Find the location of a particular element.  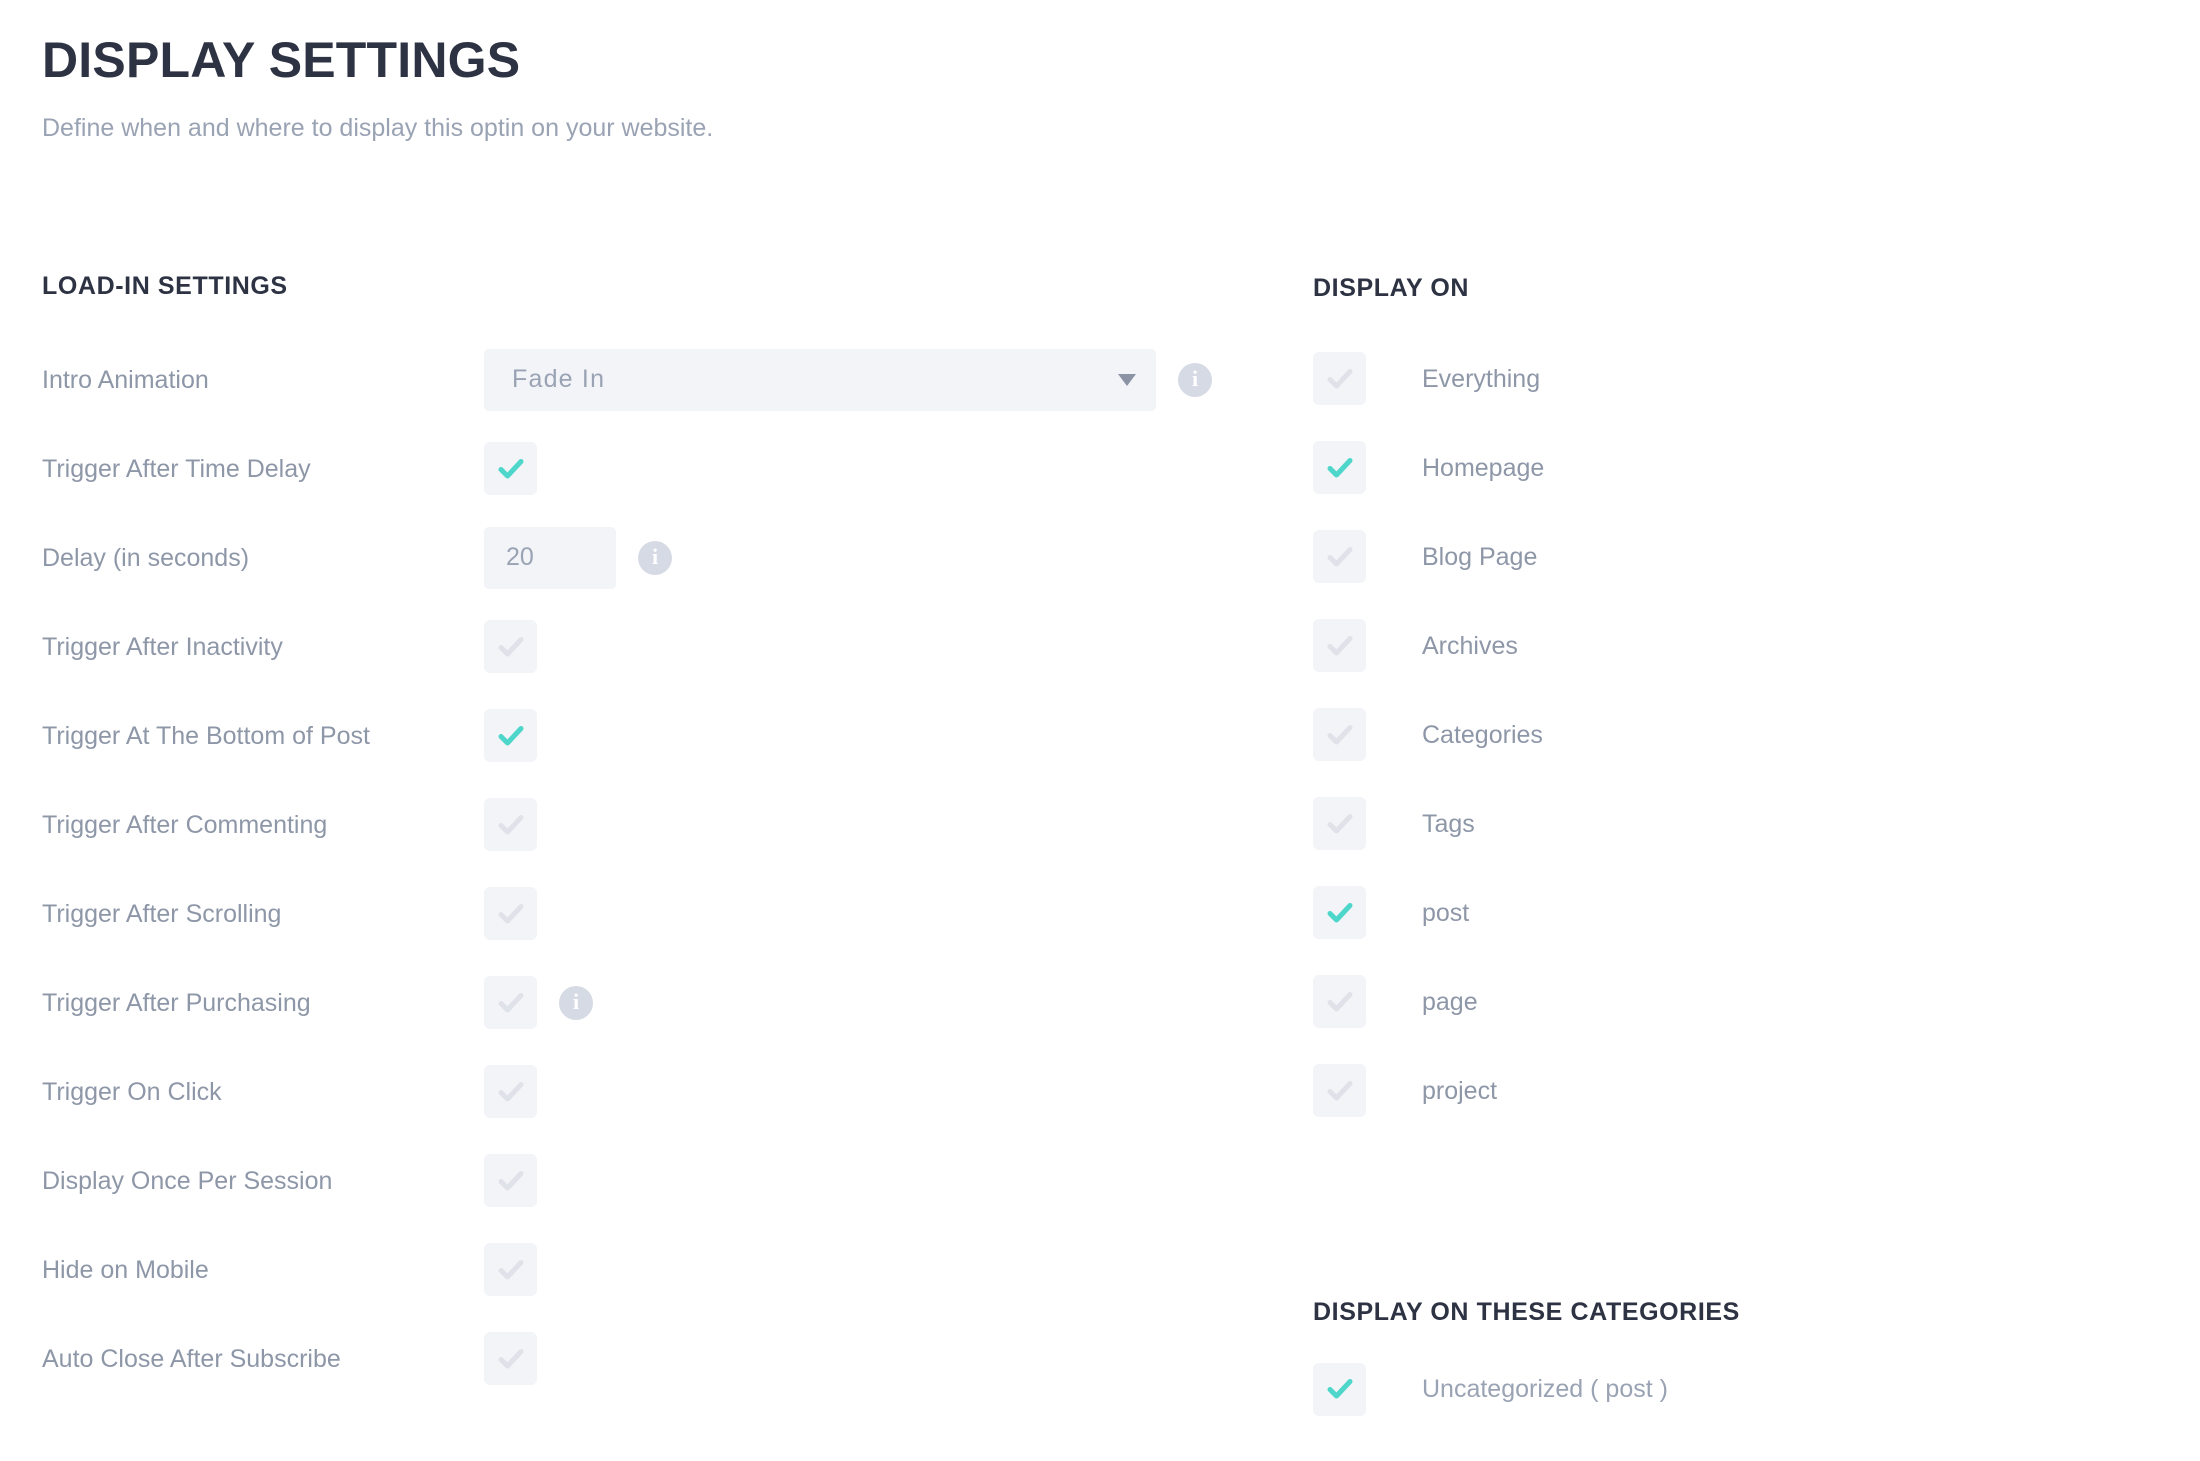

setting-row: Intro Animation Fade In i is located at coordinates (642, 379).